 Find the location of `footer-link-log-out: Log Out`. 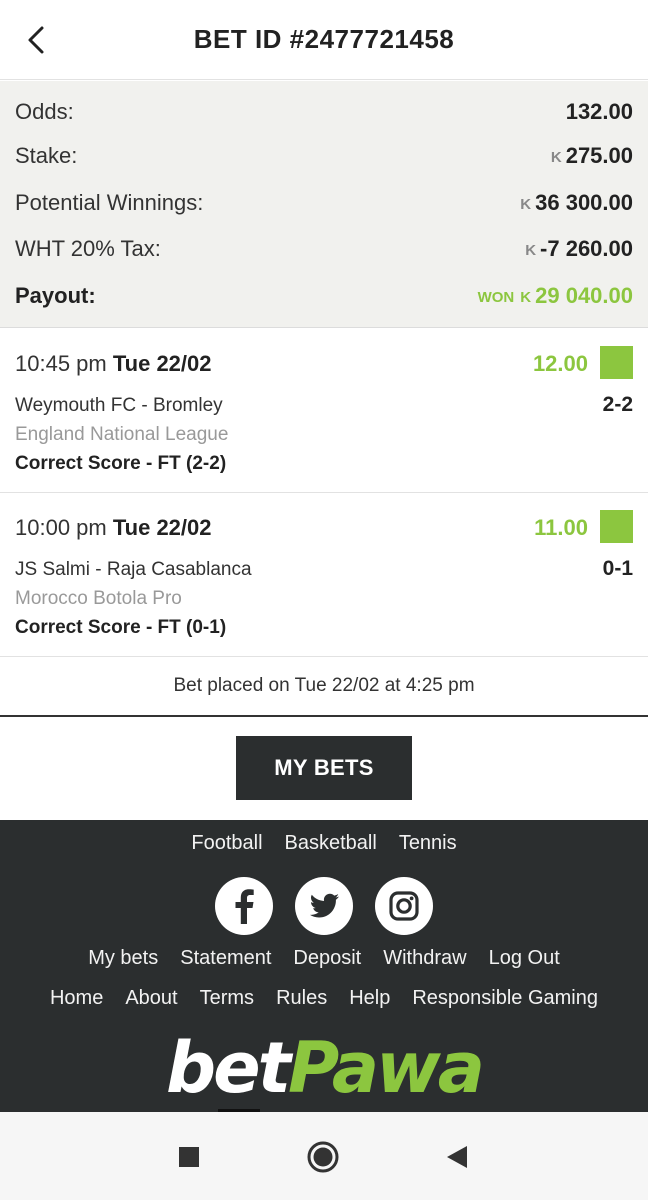

footer-link-log-out: Log Out is located at coordinates (524, 958).